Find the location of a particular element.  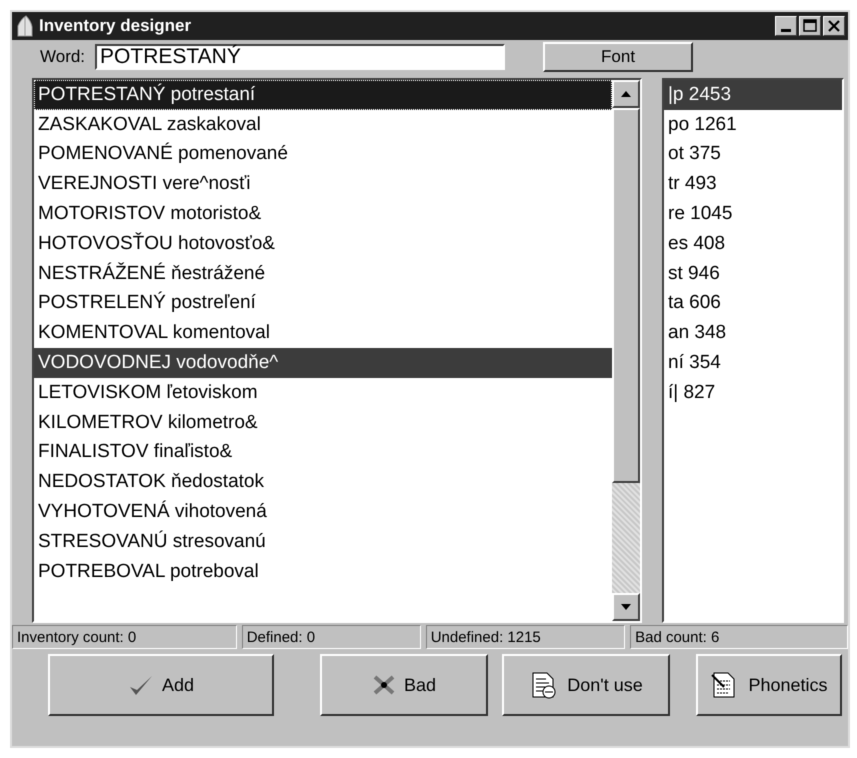

list-item: NESTRÁŽENÉ ňestrážené is located at coordinates (323, 273).